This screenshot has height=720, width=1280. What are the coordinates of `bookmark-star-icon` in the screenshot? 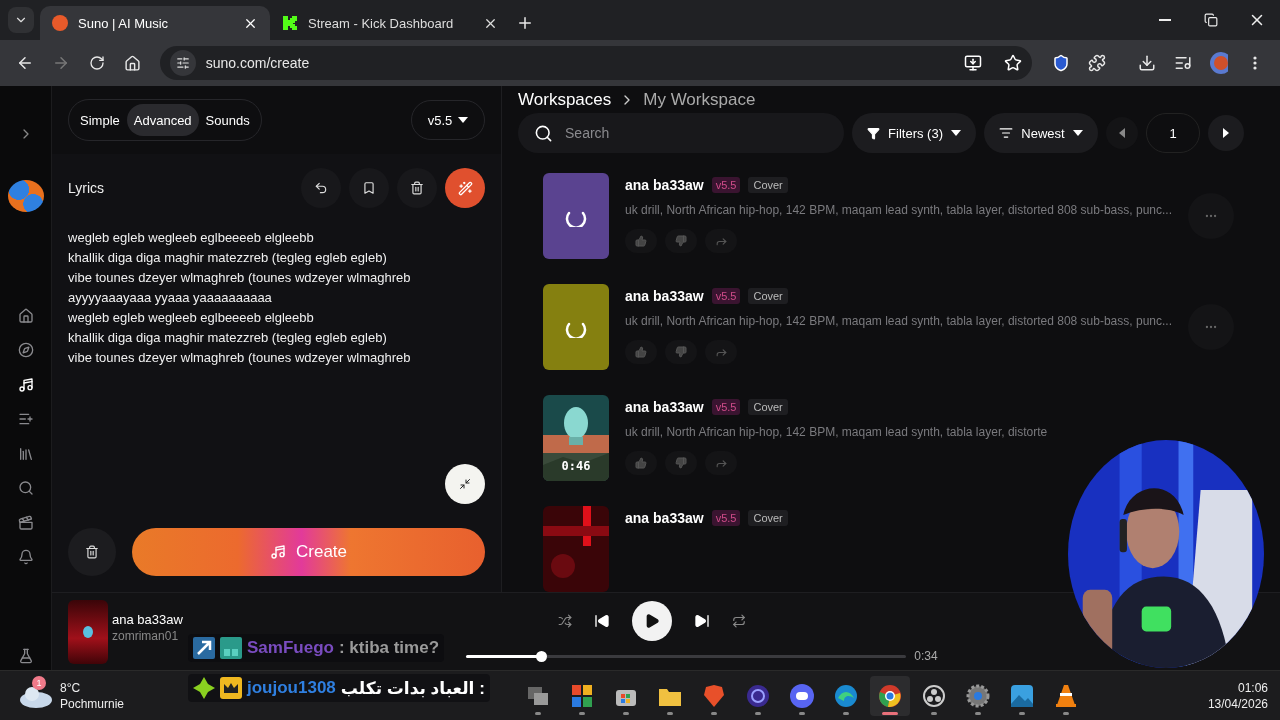 It's located at (1013, 63).